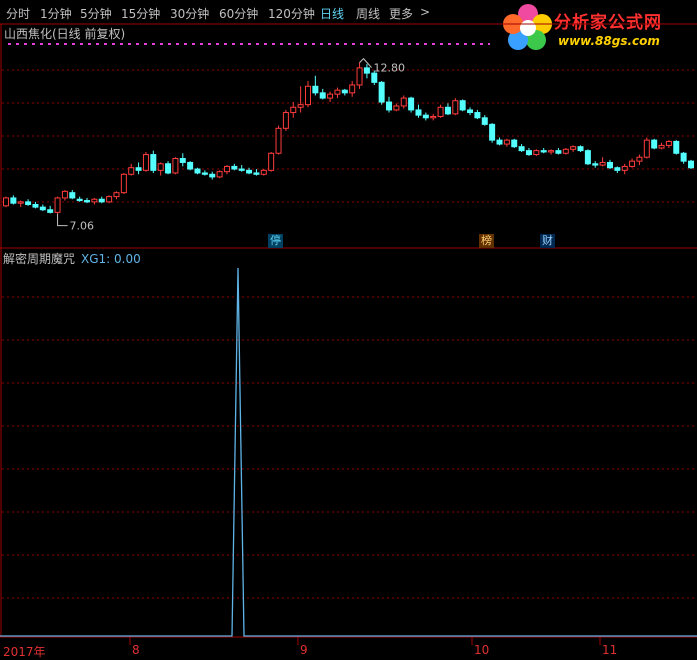  Describe the element at coordinates (304, 650) in the screenshot. I see `x-axis-label: 9` at that location.